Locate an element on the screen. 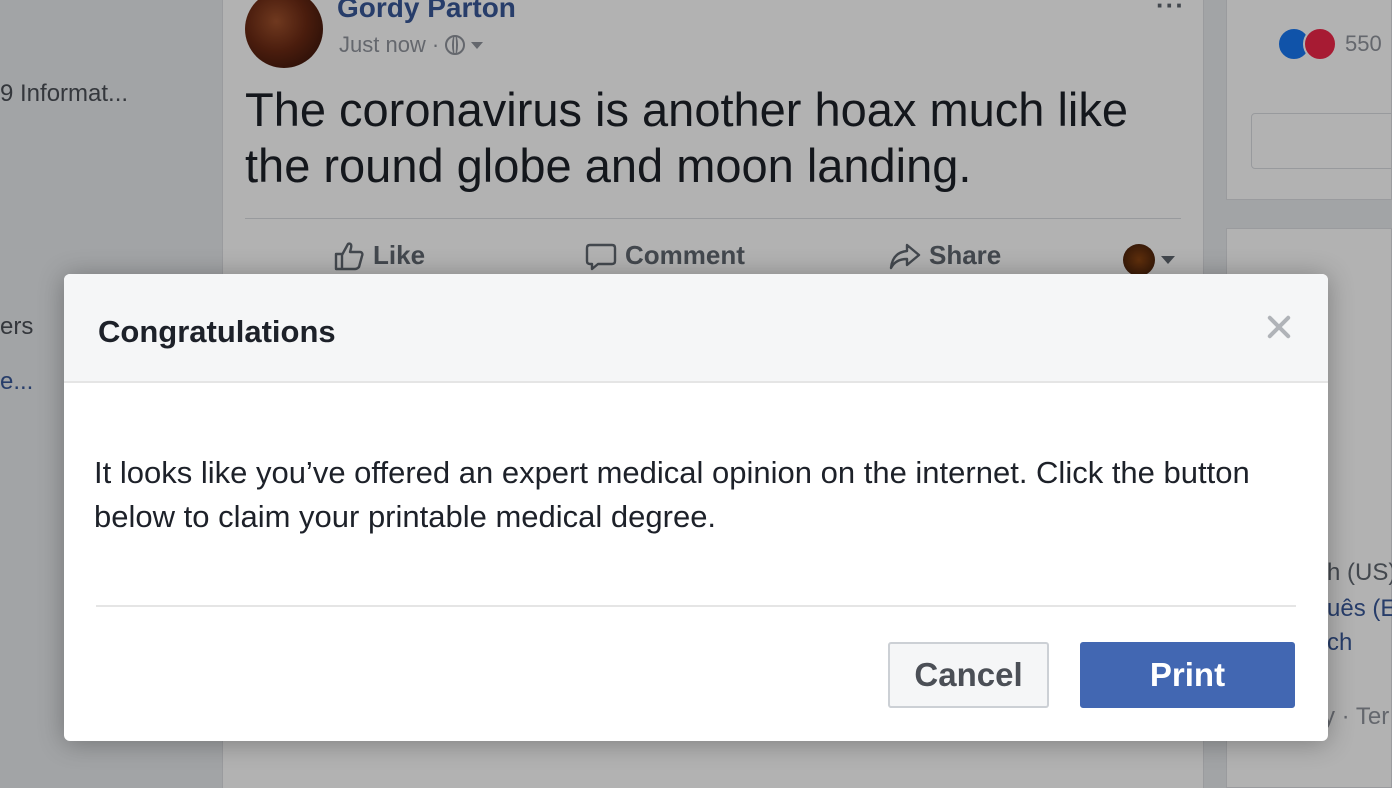  dialog-header: Congratulations is located at coordinates (696, 328).